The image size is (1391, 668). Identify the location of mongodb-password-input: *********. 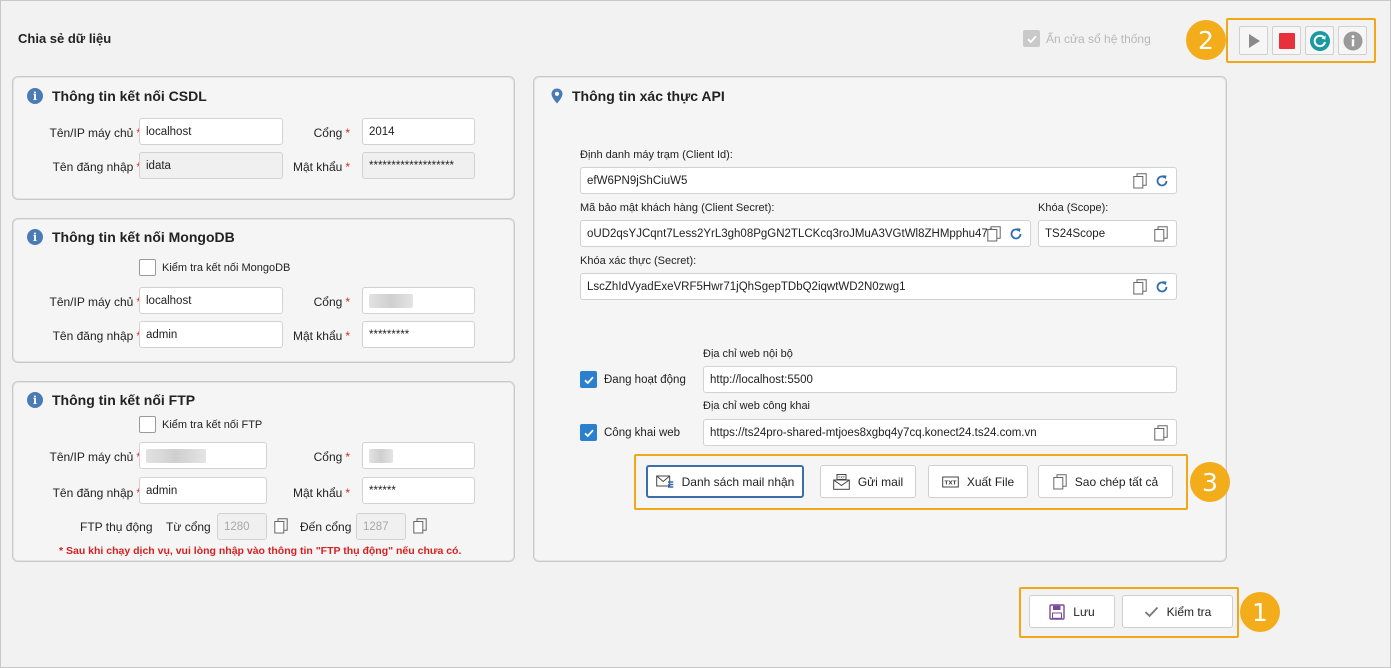
(418, 334).